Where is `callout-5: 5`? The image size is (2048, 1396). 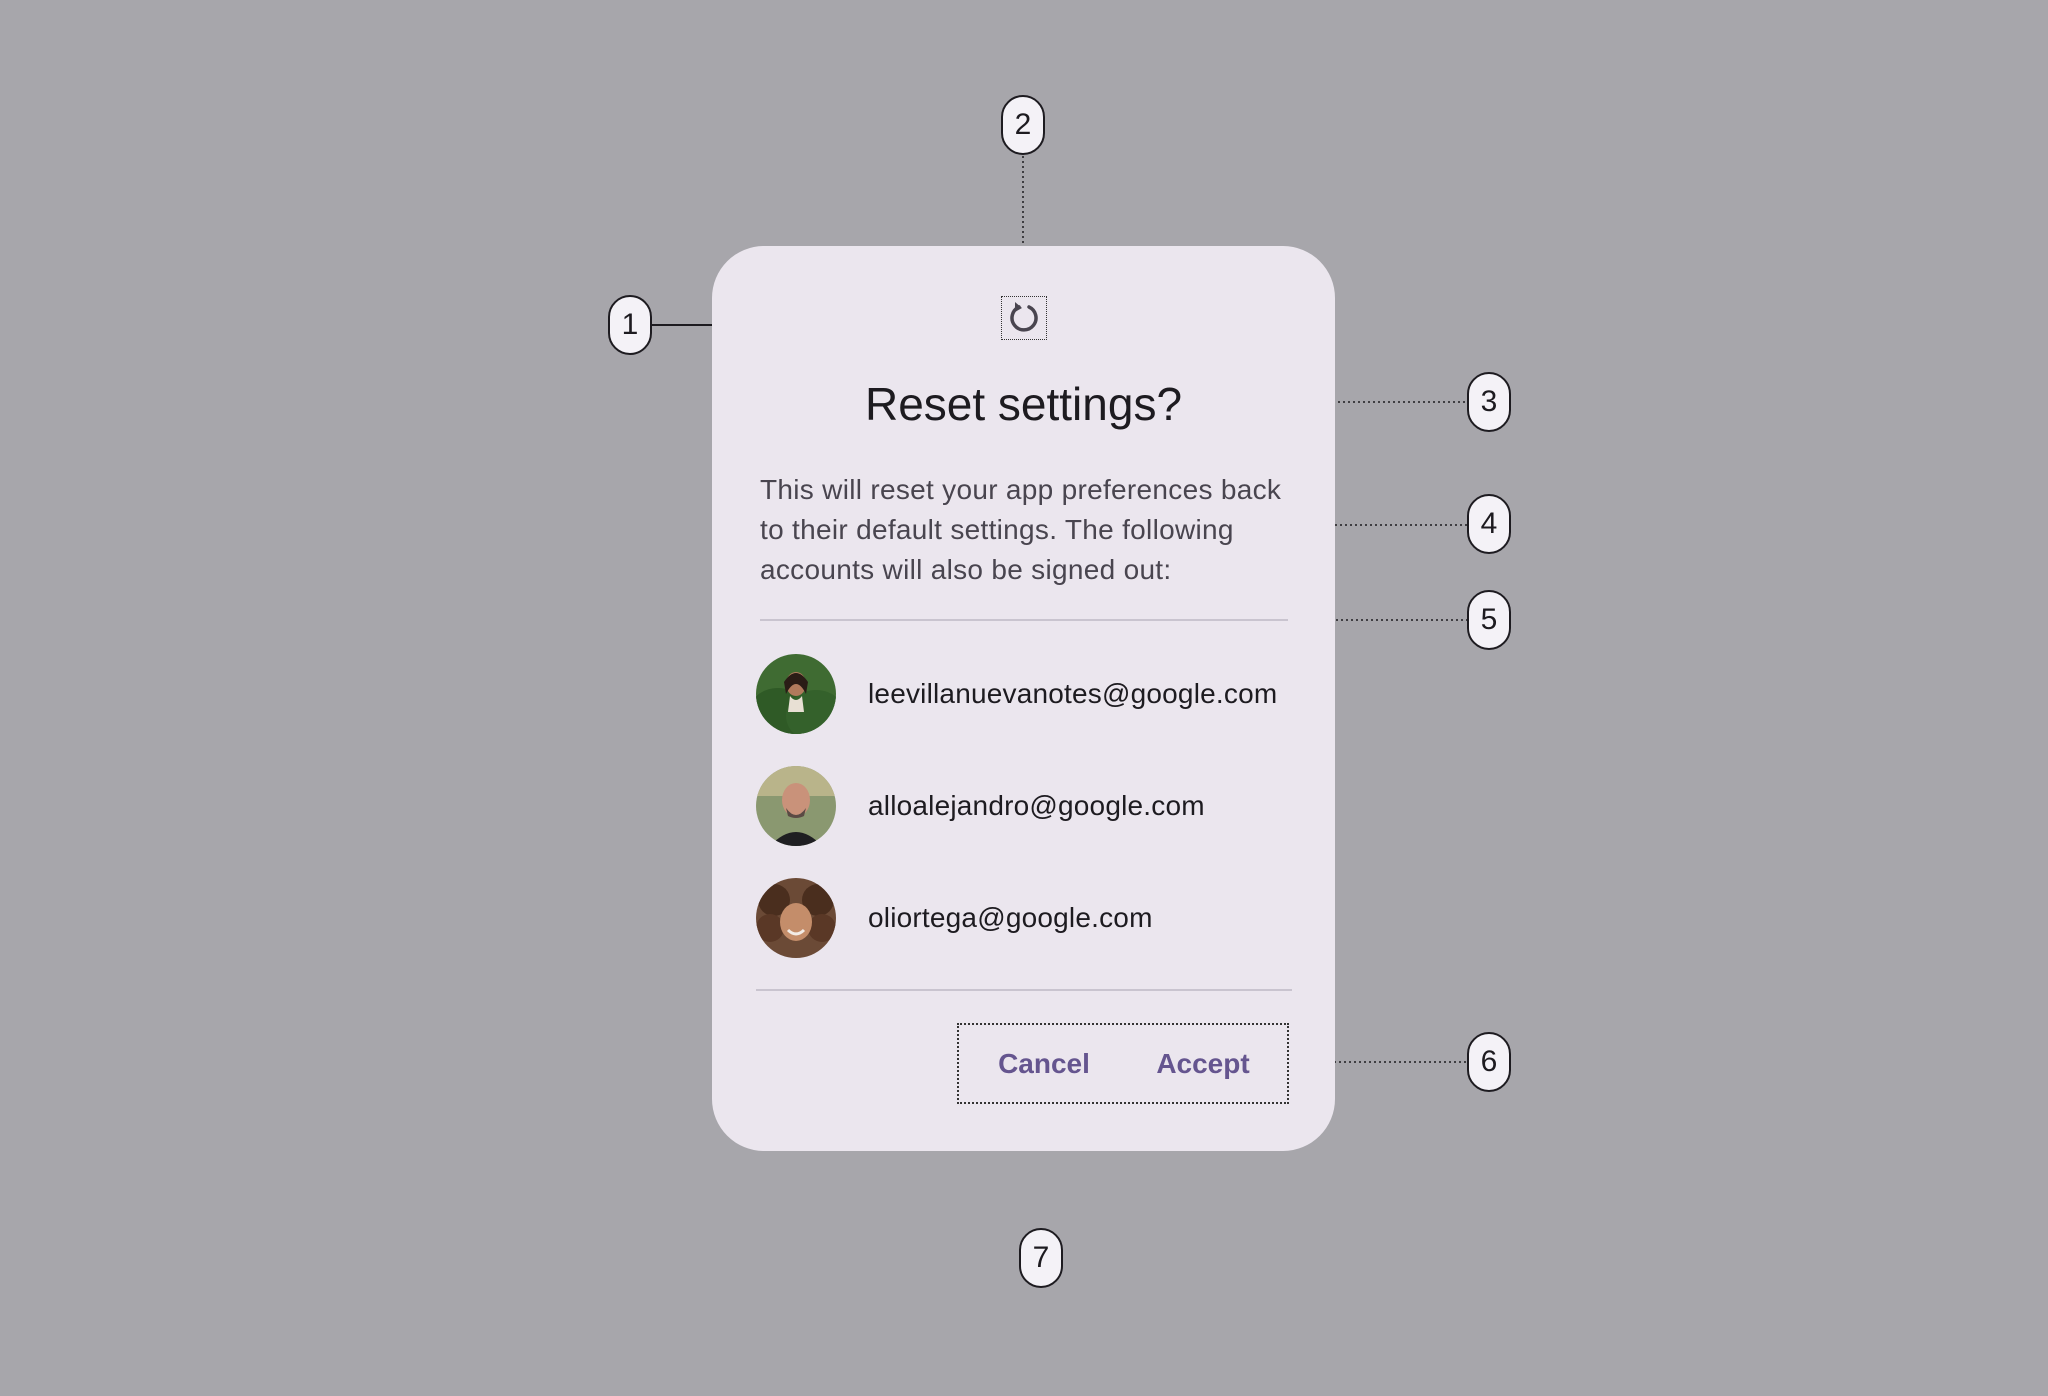
callout-5: 5 is located at coordinates (1489, 620).